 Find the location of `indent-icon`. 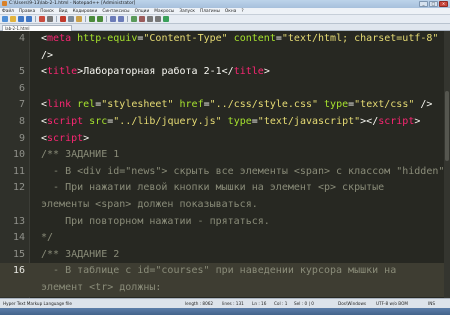

indent-icon is located at coordinates (158, 19).